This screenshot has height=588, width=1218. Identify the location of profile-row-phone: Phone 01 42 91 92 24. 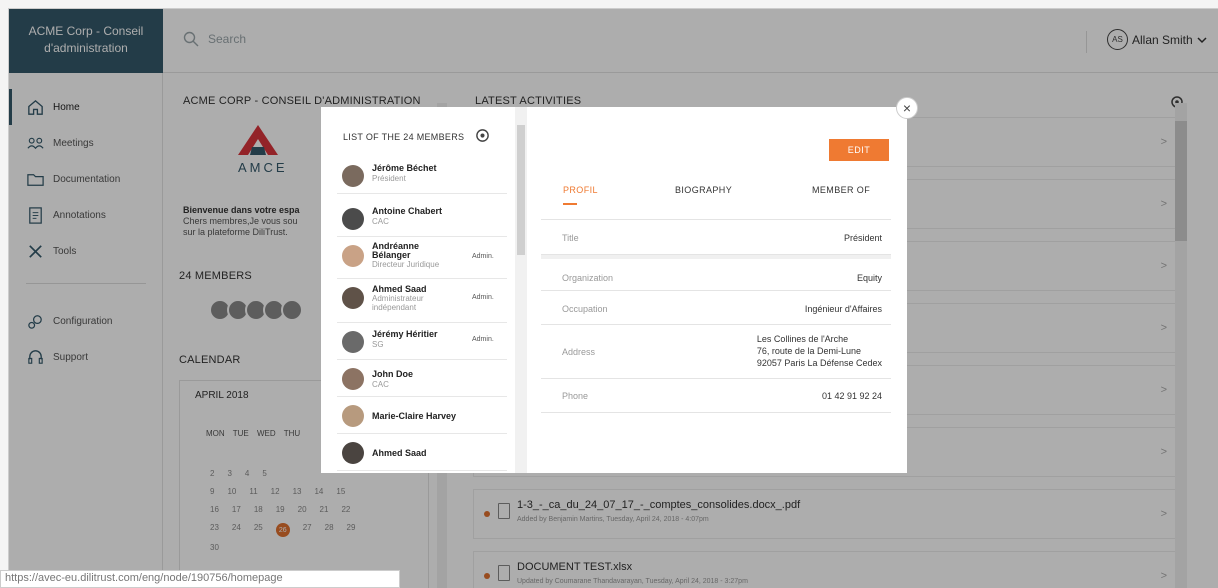
(716, 396).